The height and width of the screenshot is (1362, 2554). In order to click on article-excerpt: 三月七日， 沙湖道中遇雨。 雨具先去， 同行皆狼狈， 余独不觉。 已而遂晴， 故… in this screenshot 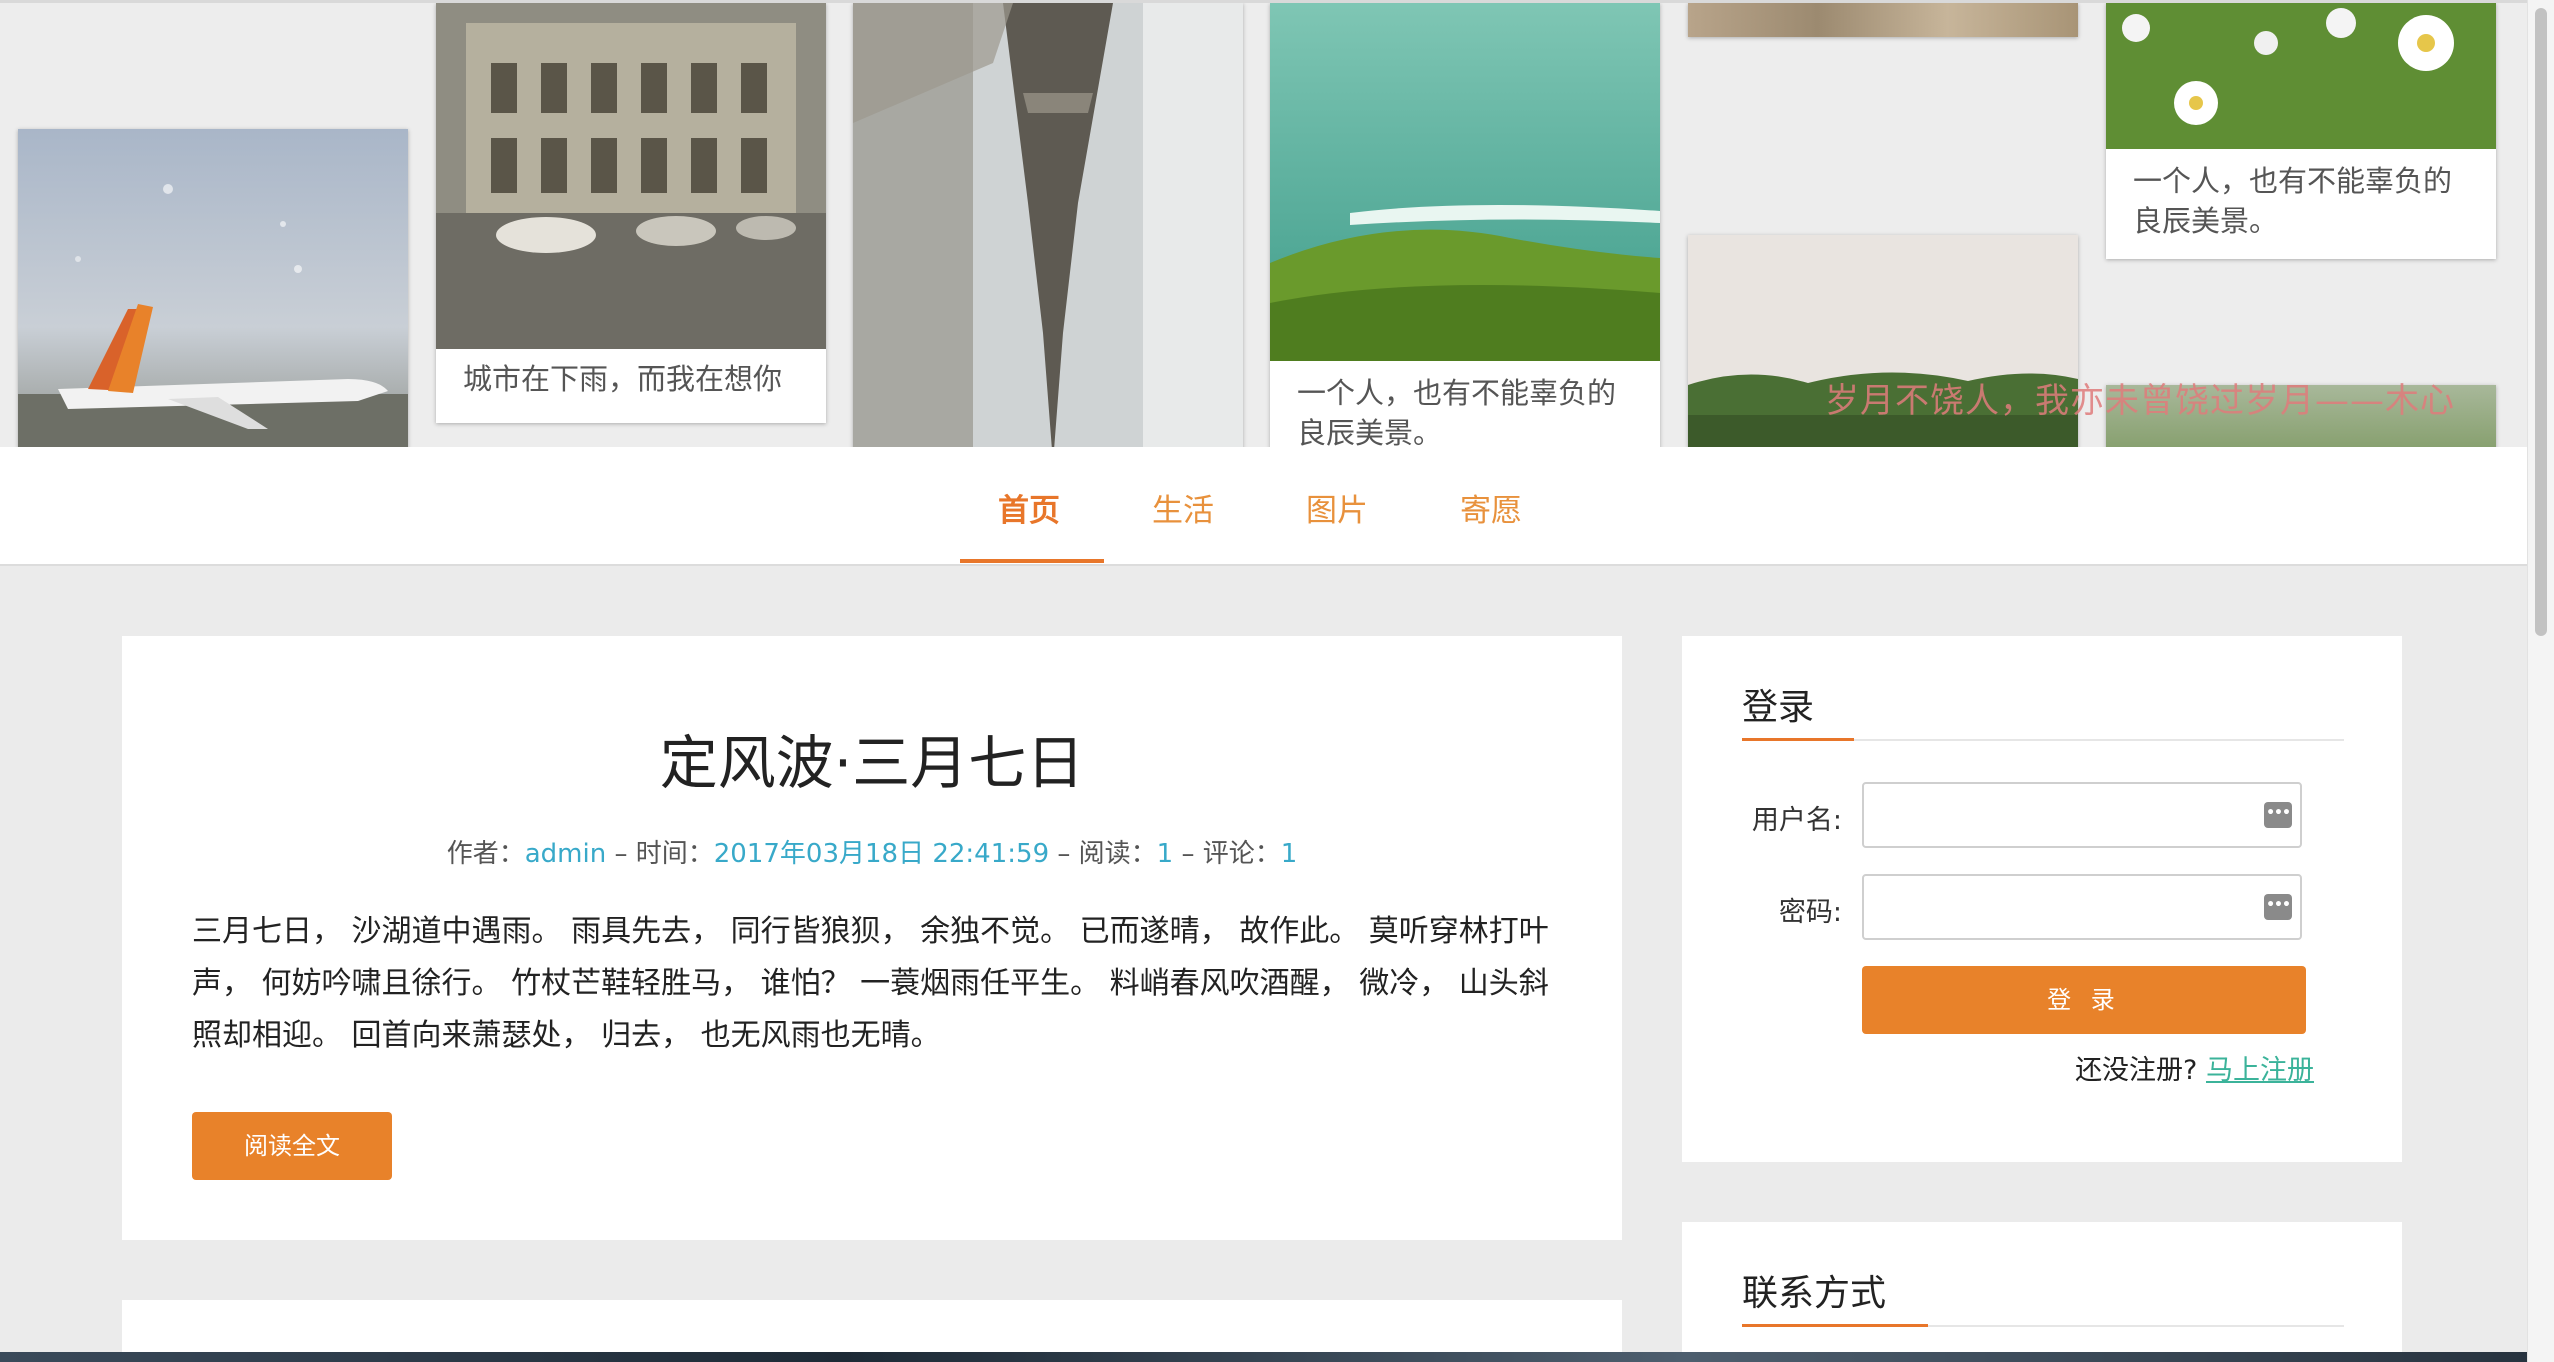, I will do `click(870, 983)`.